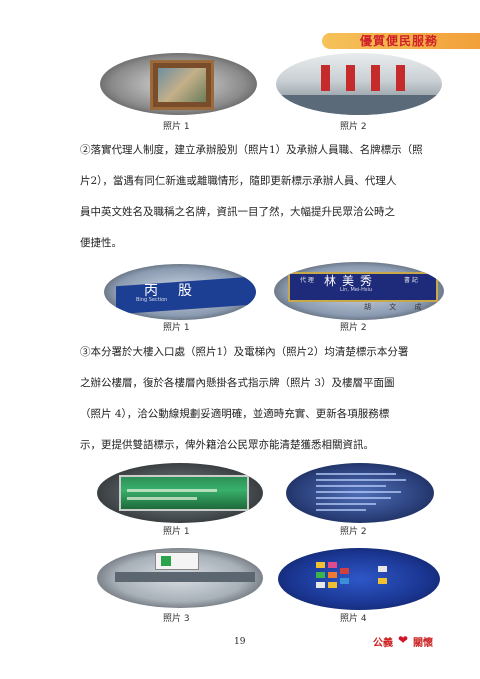 The image size is (480, 679). I want to click on photo-painting, so click(178, 84).